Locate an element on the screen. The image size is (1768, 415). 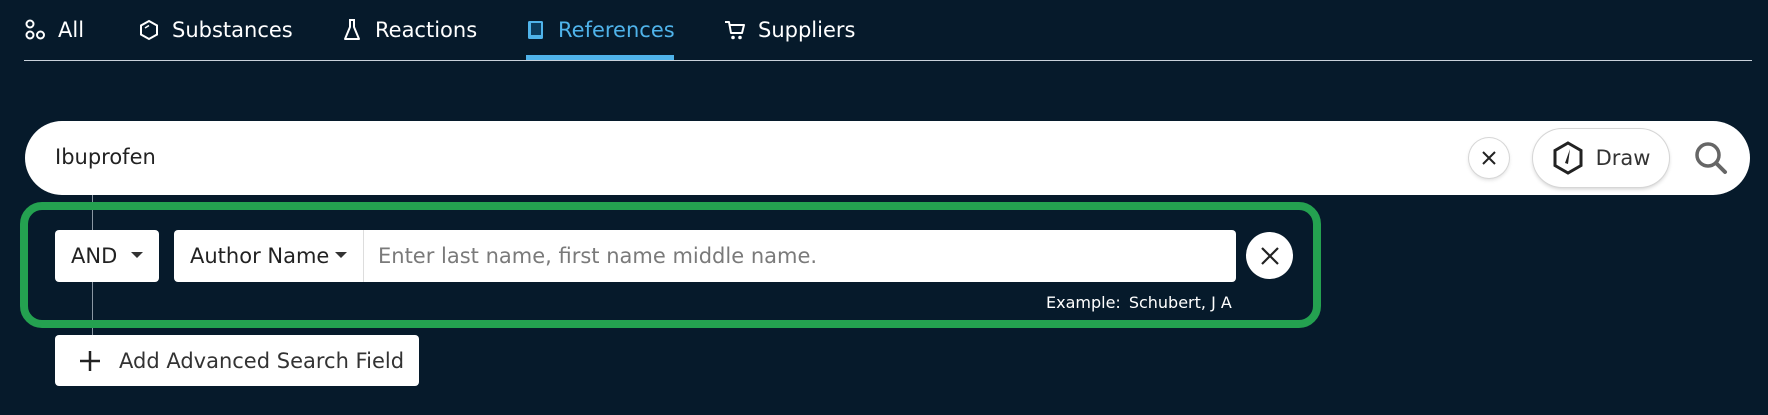
input-example-hint: Example: Schubert, J A is located at coordinates (1139, 302).